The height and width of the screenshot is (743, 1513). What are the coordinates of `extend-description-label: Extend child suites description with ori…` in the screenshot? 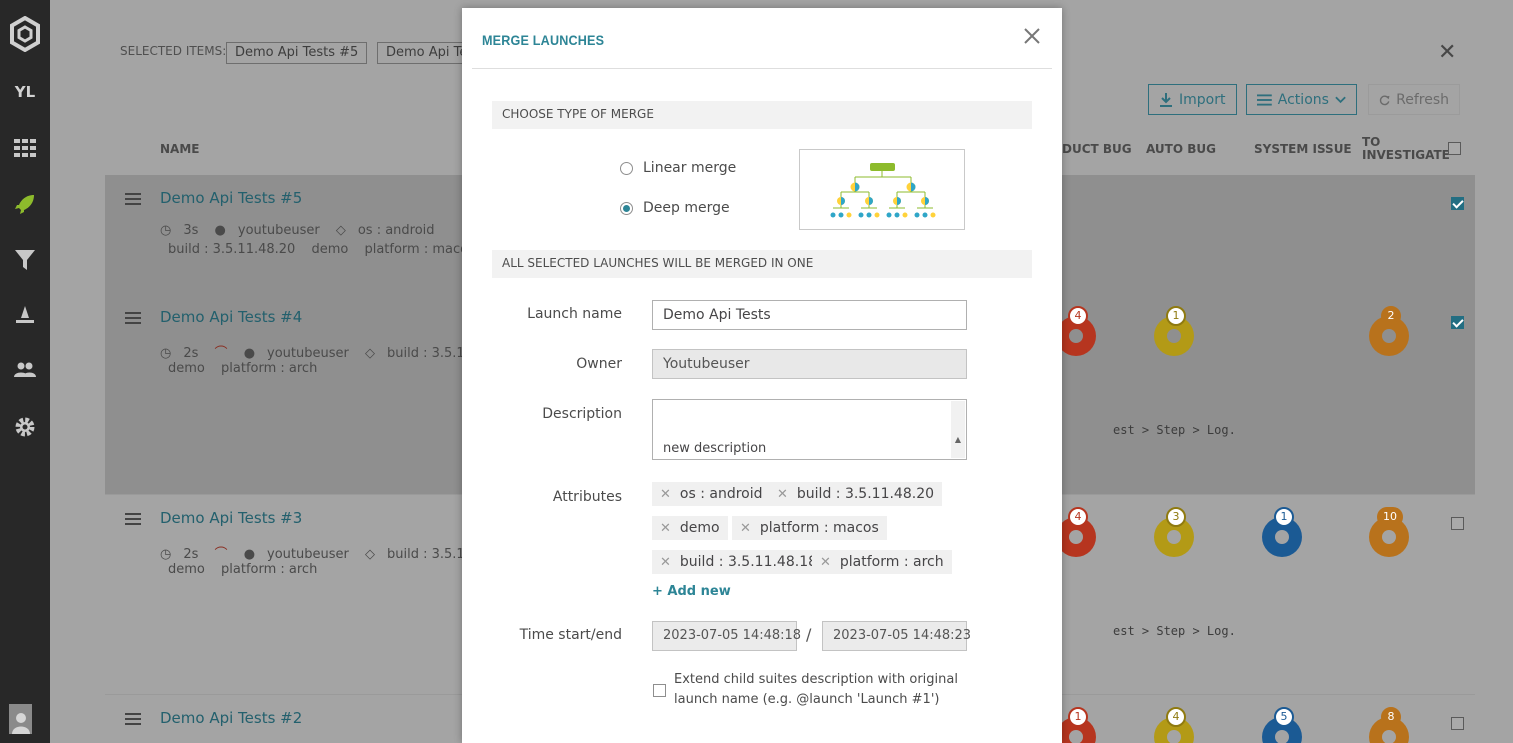 It's located at (824, 690).